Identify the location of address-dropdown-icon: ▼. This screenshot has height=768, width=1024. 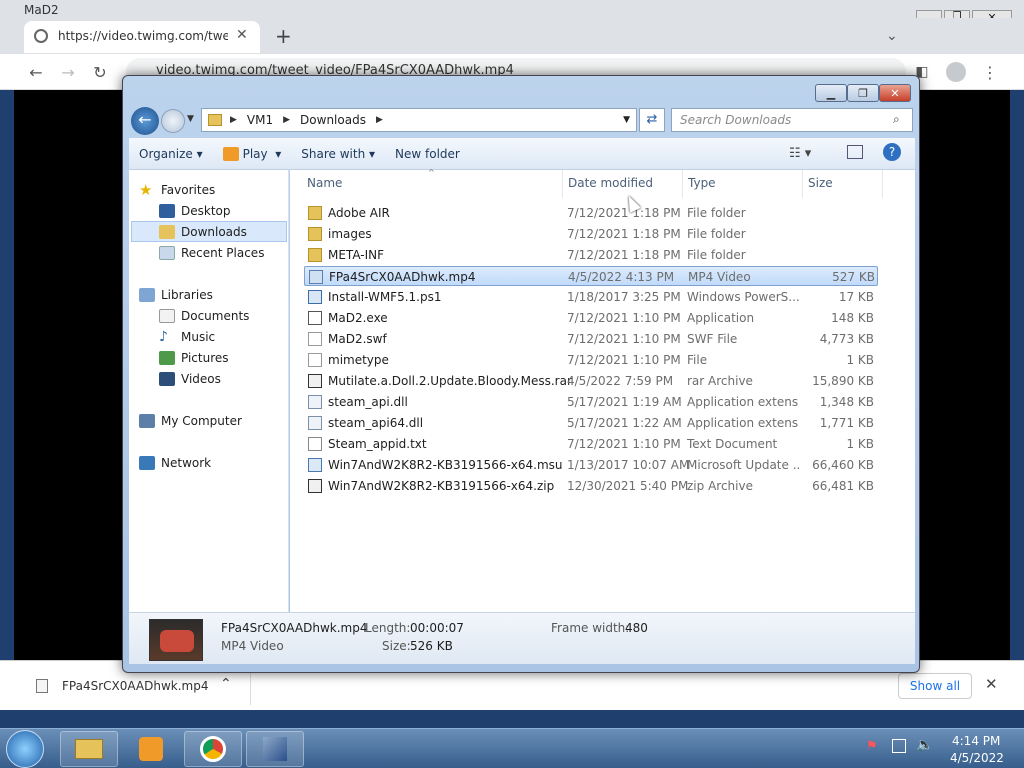
(626, 120).